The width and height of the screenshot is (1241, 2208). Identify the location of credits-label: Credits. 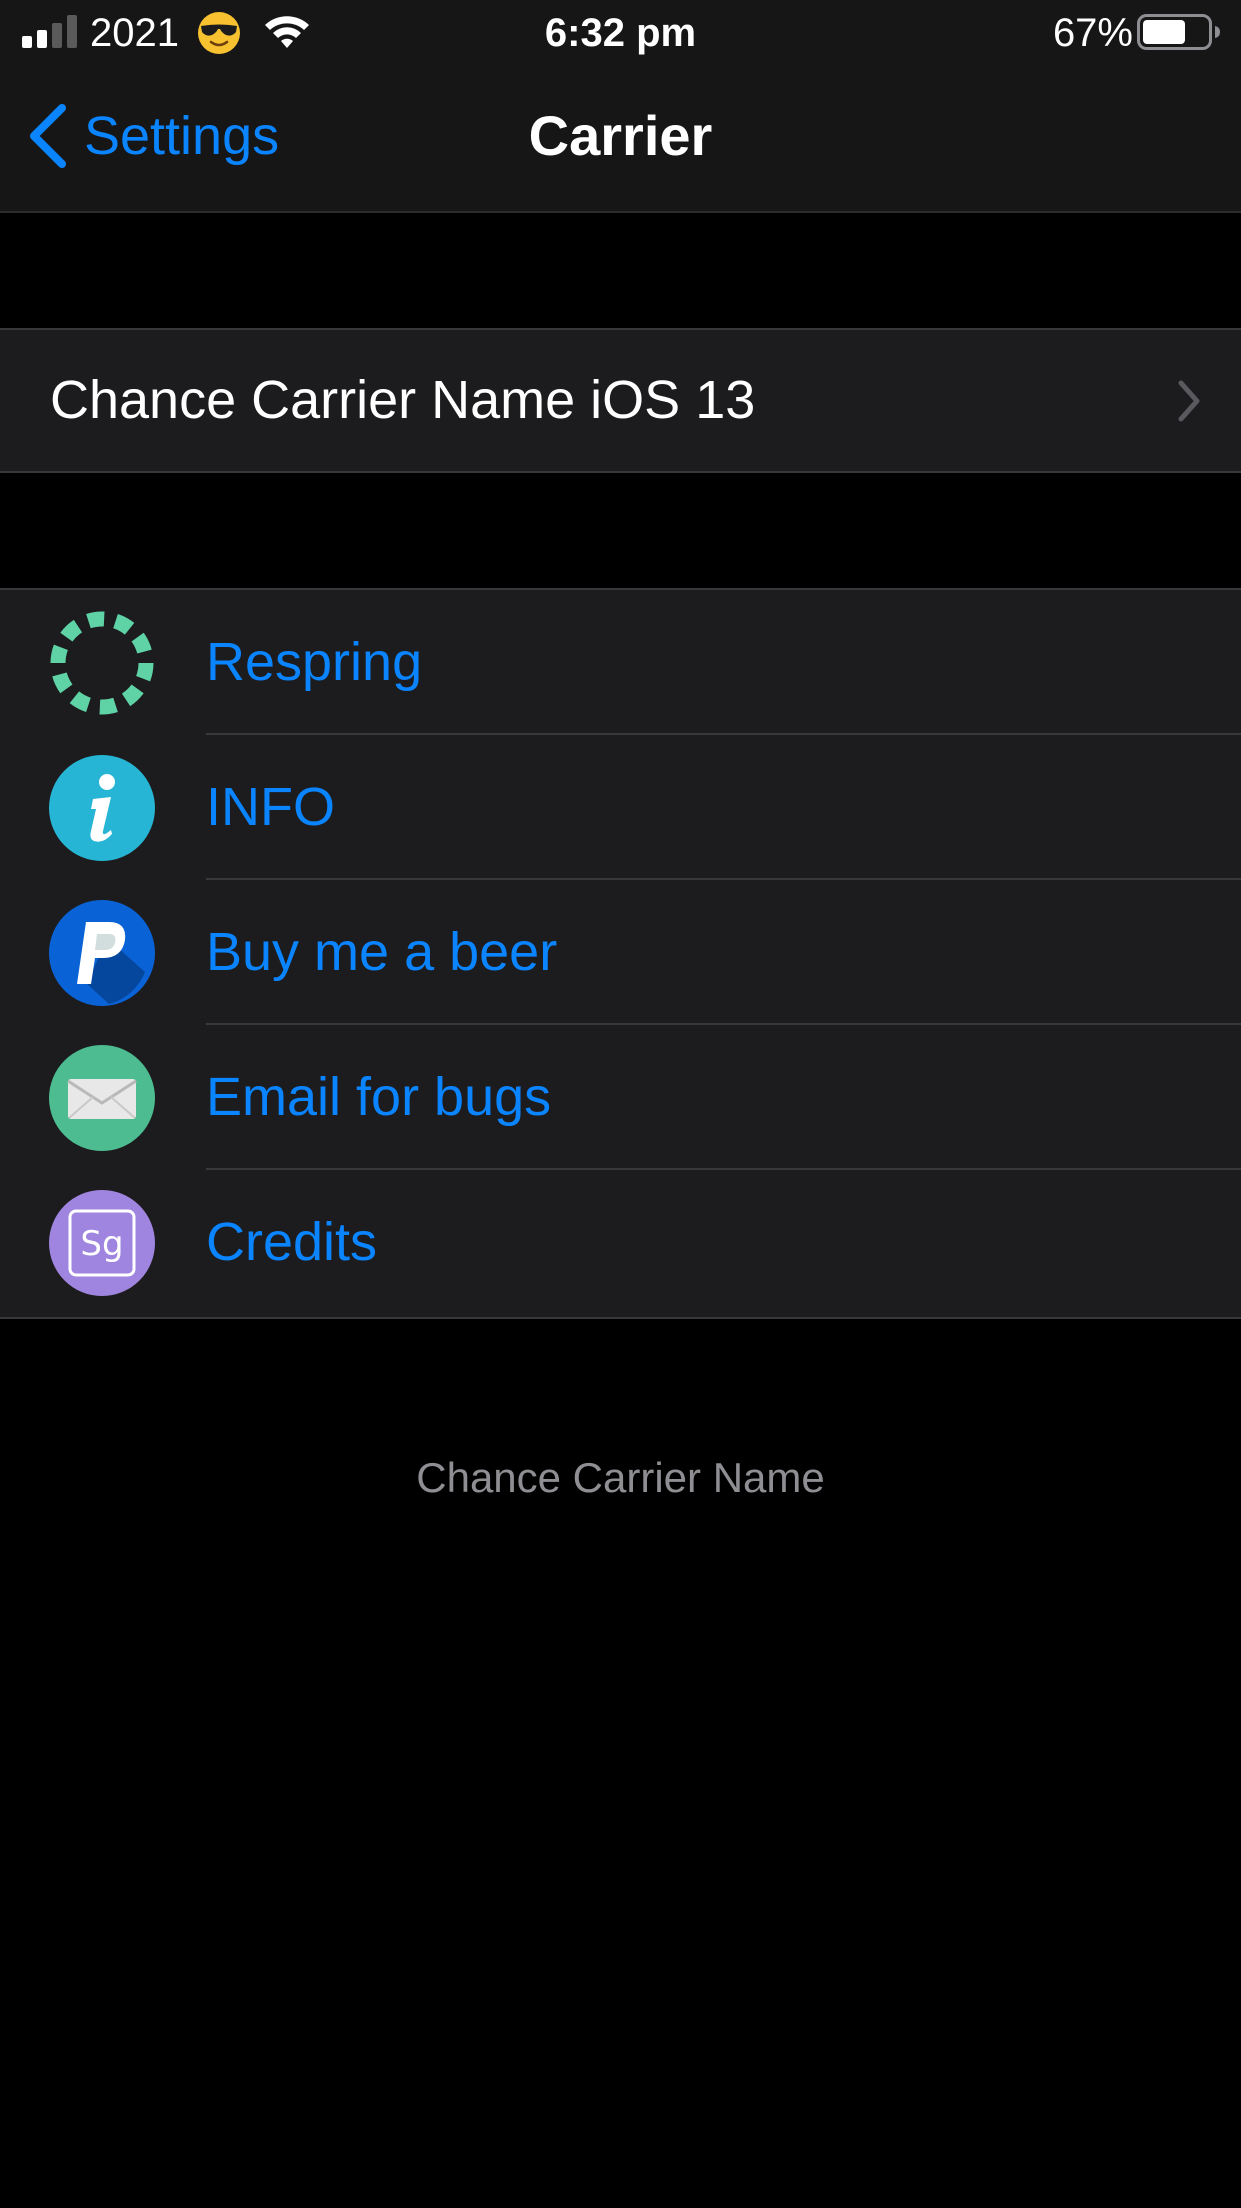
(292, 1242).